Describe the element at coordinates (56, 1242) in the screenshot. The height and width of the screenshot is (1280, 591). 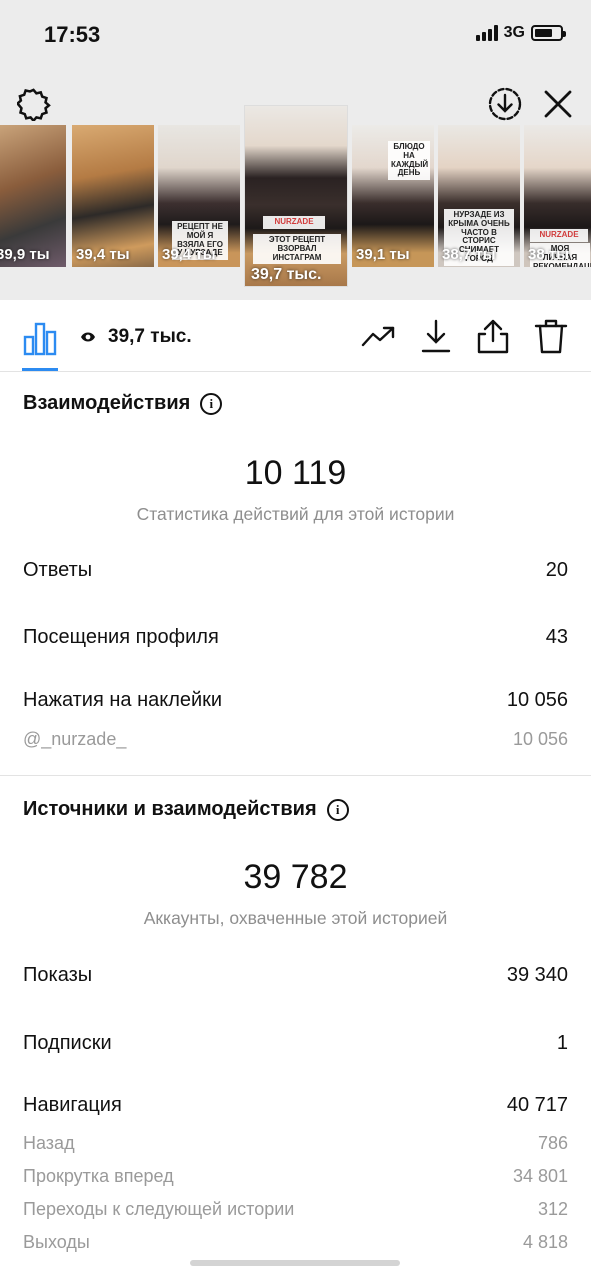
I see `stat-sublabel: Выходы` at that location.